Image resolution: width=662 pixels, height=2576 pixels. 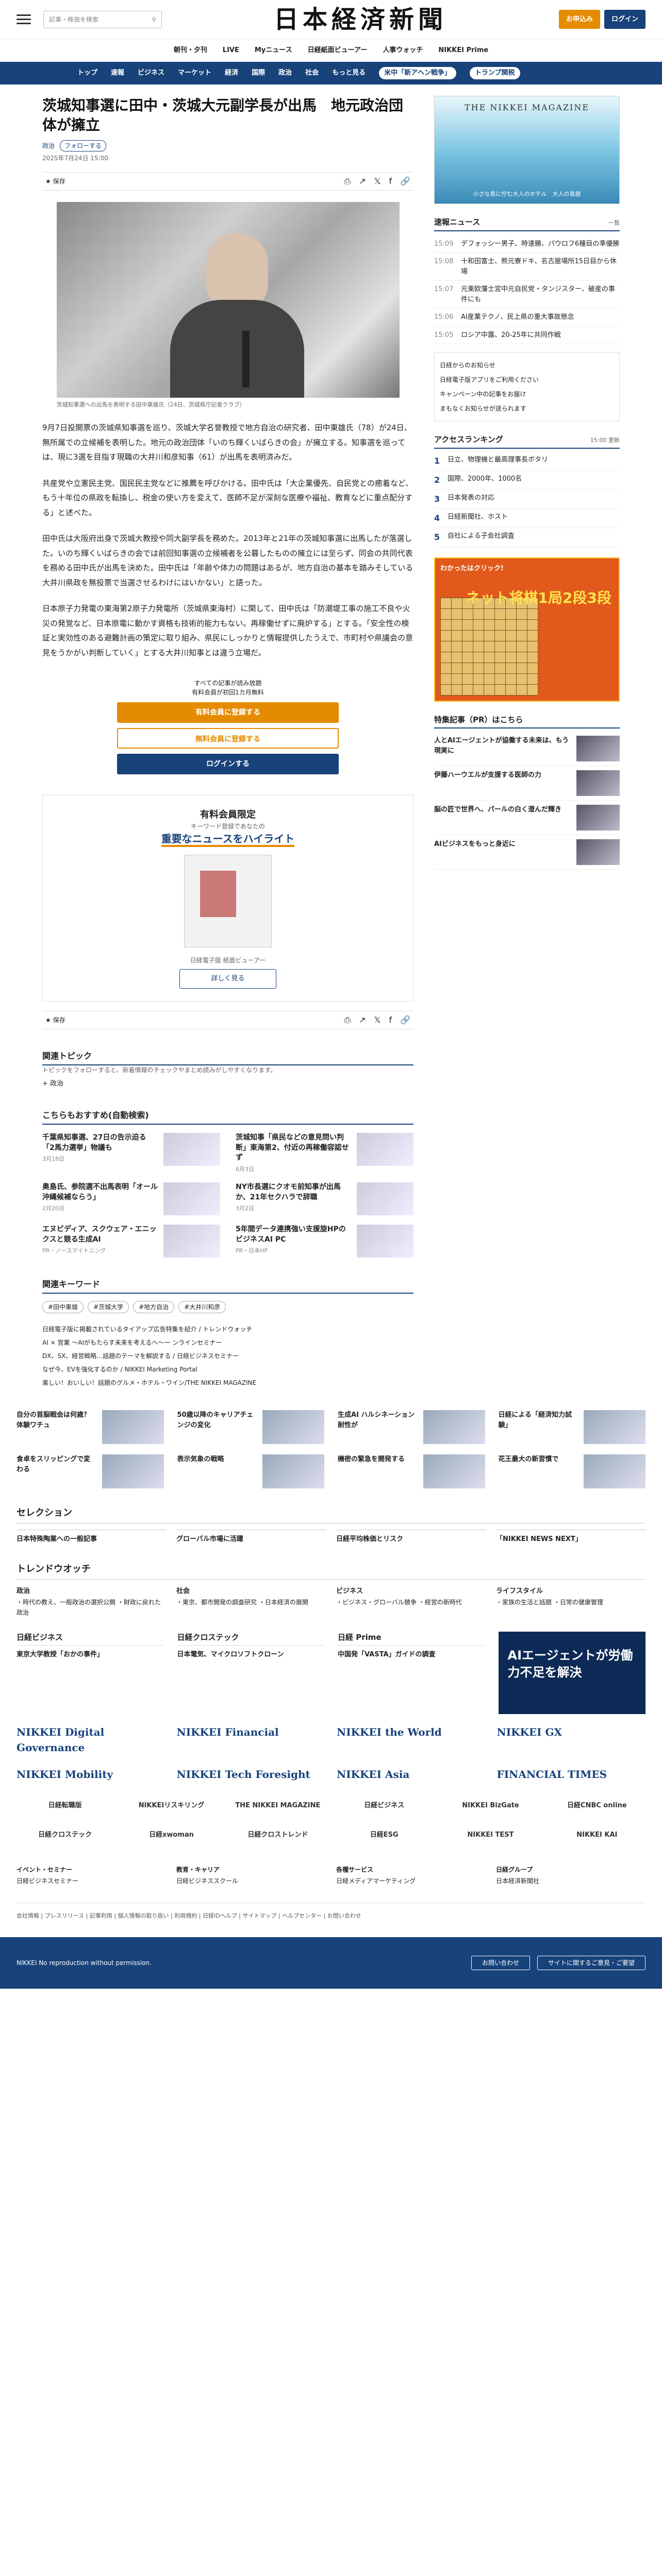 What do you see at coordinates (251, 1739) in the screenshot?
I see `brand-link: NIKKEI Financial` at bounding box center [251, 1739].